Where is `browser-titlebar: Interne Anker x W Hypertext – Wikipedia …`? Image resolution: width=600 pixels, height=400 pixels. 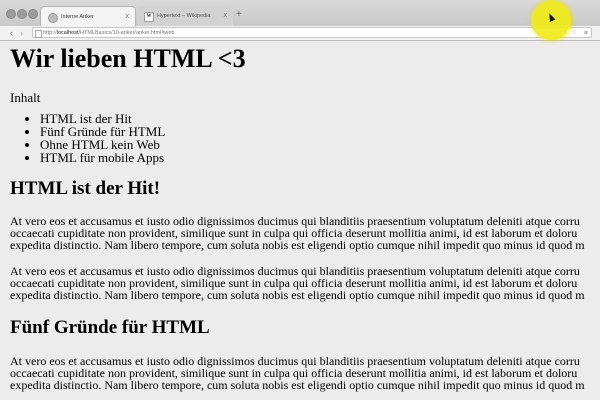
browser-titlebar: Interne Anker x W Hypertext – Wikipedia … is located at coordinates (300, 13).